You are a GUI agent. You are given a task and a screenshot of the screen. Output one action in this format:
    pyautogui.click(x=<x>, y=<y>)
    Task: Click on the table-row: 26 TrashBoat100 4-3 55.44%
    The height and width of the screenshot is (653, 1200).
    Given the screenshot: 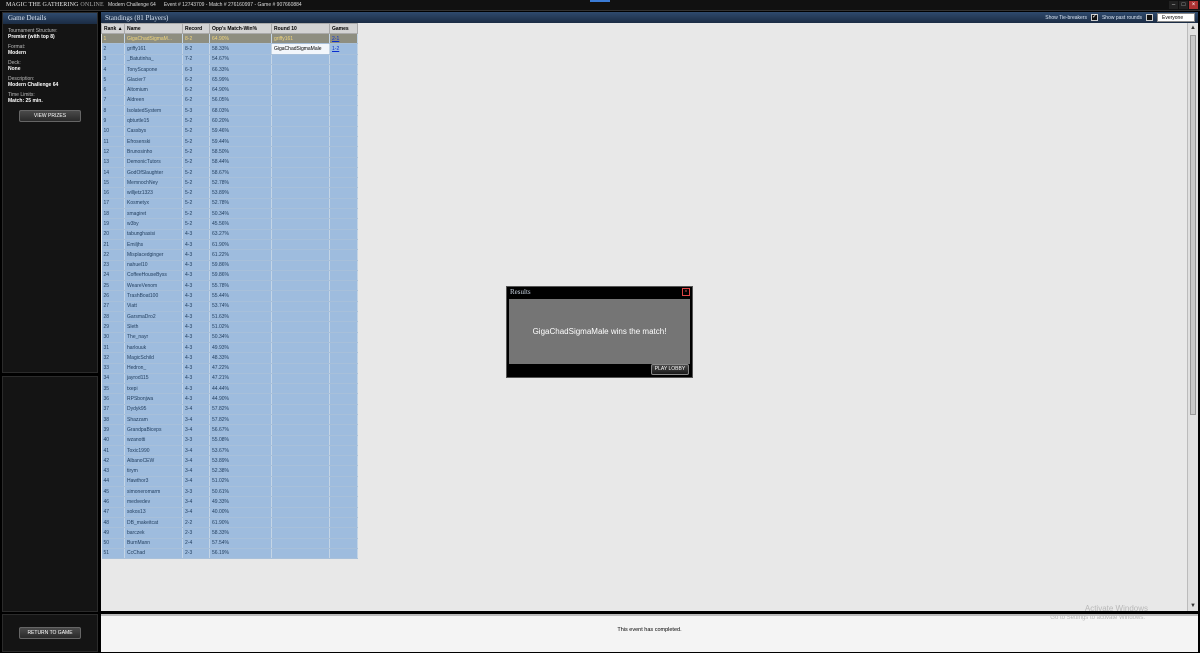 What is the action you would take?
    pyautogui.click(x=229, y=296)
    